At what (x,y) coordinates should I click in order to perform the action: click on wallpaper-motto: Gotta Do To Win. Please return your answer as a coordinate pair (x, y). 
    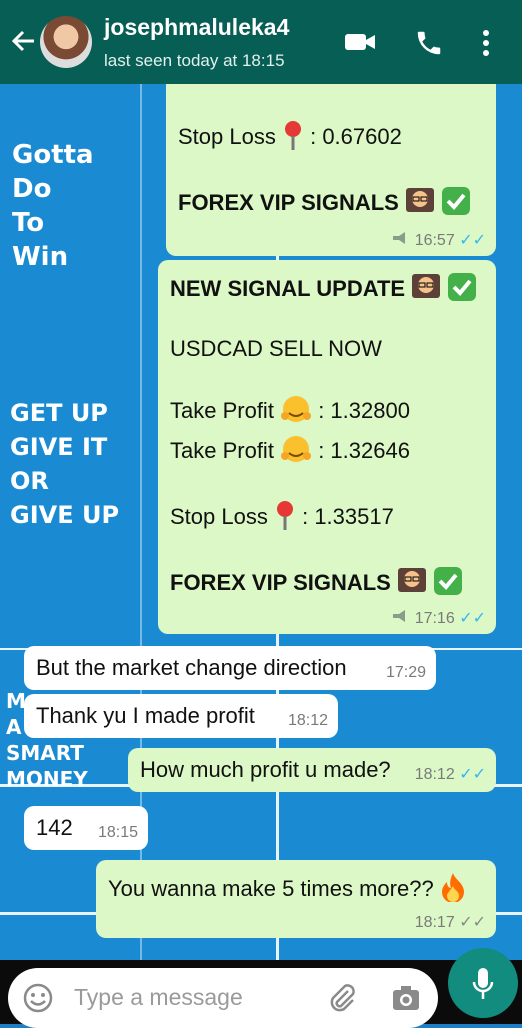
    Looking at the image, I should click on (53, 206).